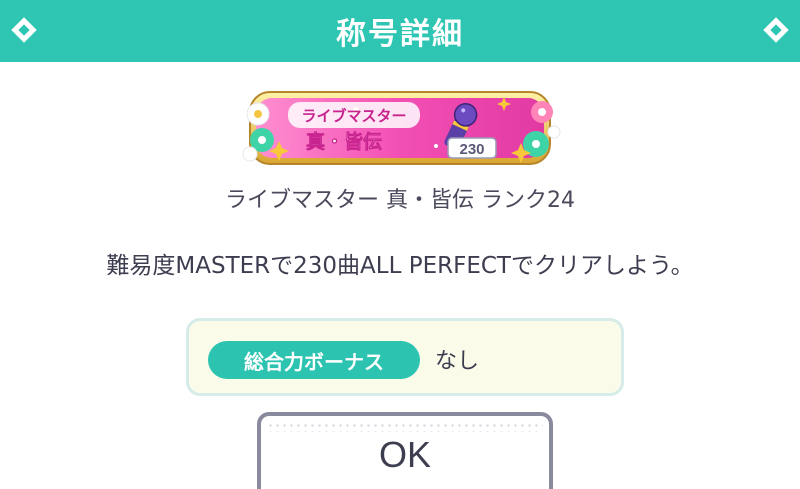 This screenshot has height=489, width=800. I want to click on bonus-label: 総合力ボーナス, so click(314, 360).